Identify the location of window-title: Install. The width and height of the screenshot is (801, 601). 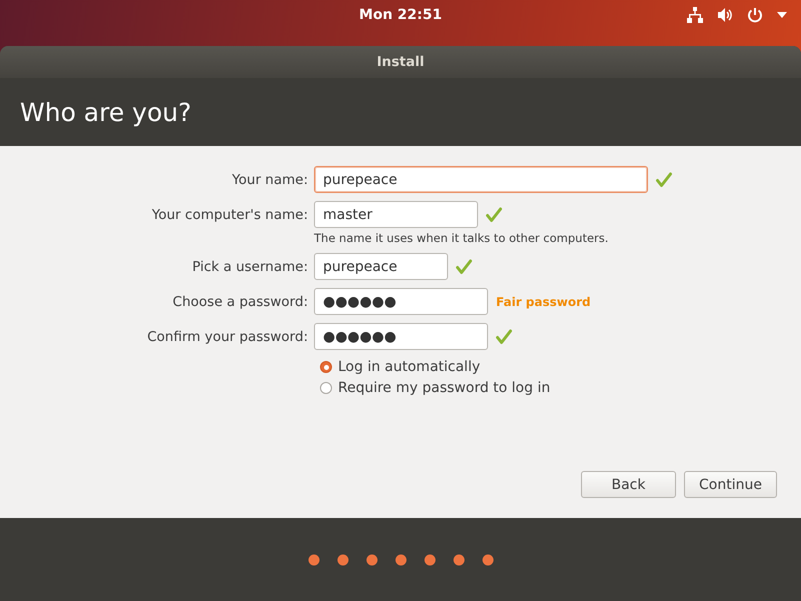
(400, 62).